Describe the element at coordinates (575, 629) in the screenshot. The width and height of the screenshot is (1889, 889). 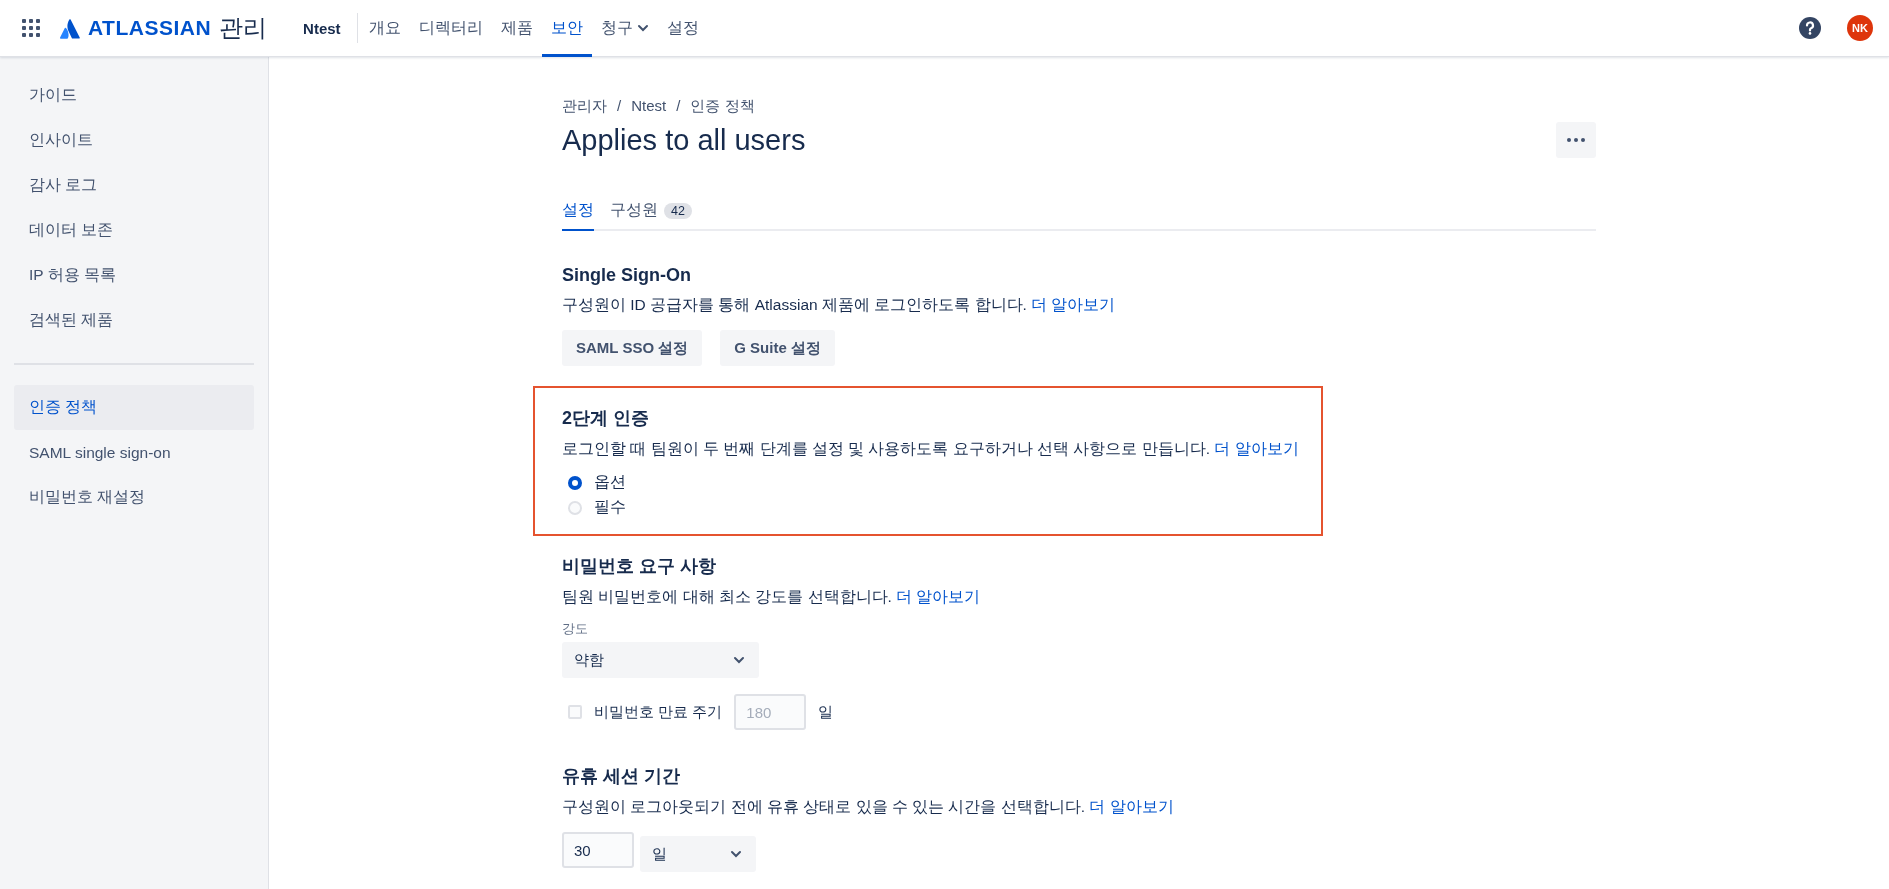
I see `field-label: 강도` at that location.